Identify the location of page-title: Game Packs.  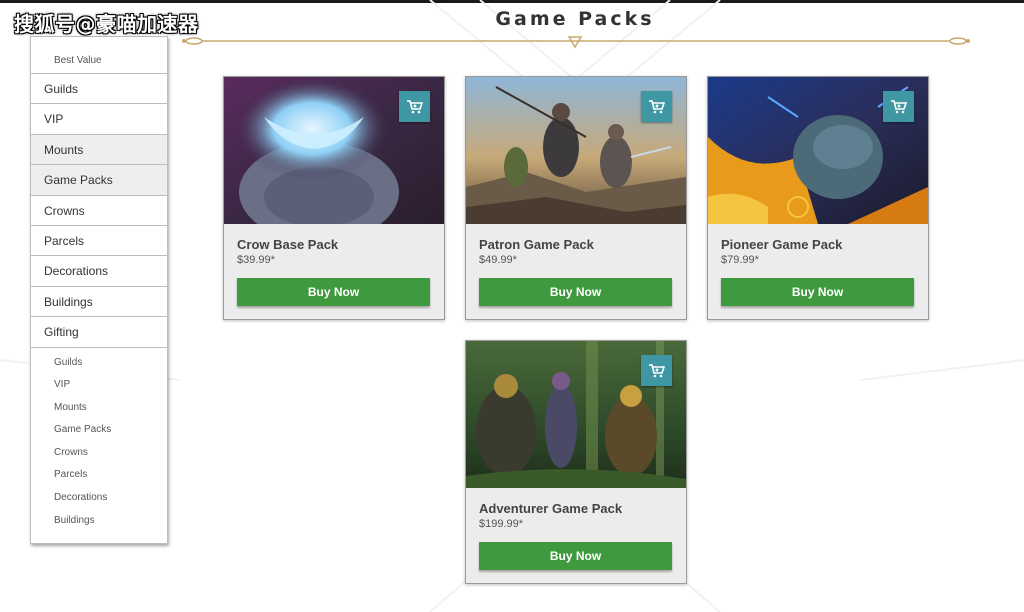
(575, 19).